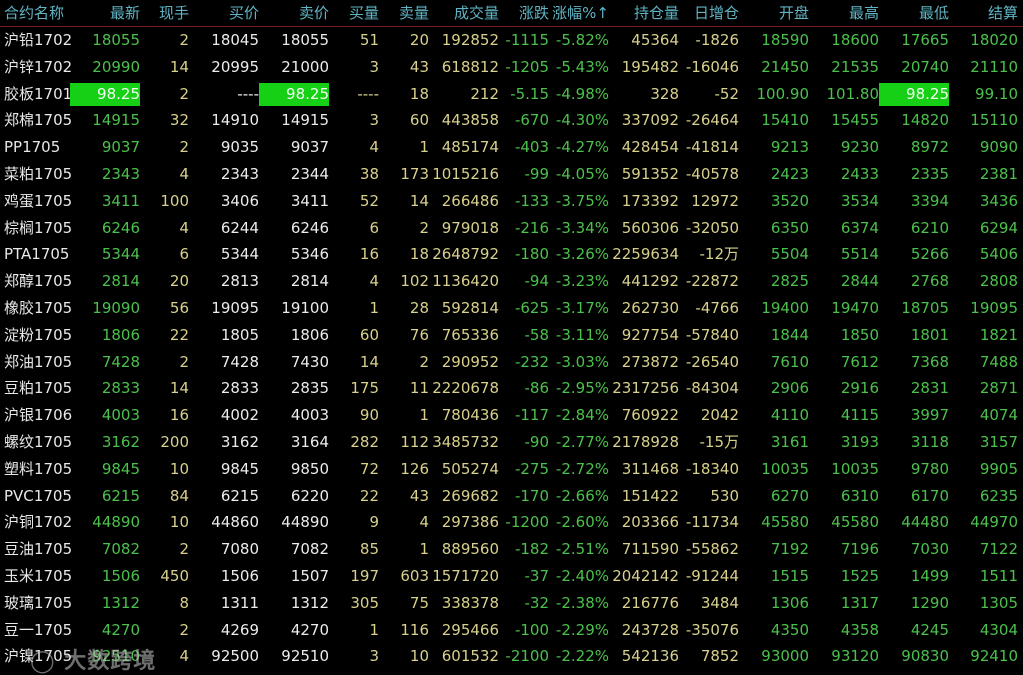  Describe the element at coordinates (224, 13) in the screenshot. I see `header-bid-price: 买价` at that location.